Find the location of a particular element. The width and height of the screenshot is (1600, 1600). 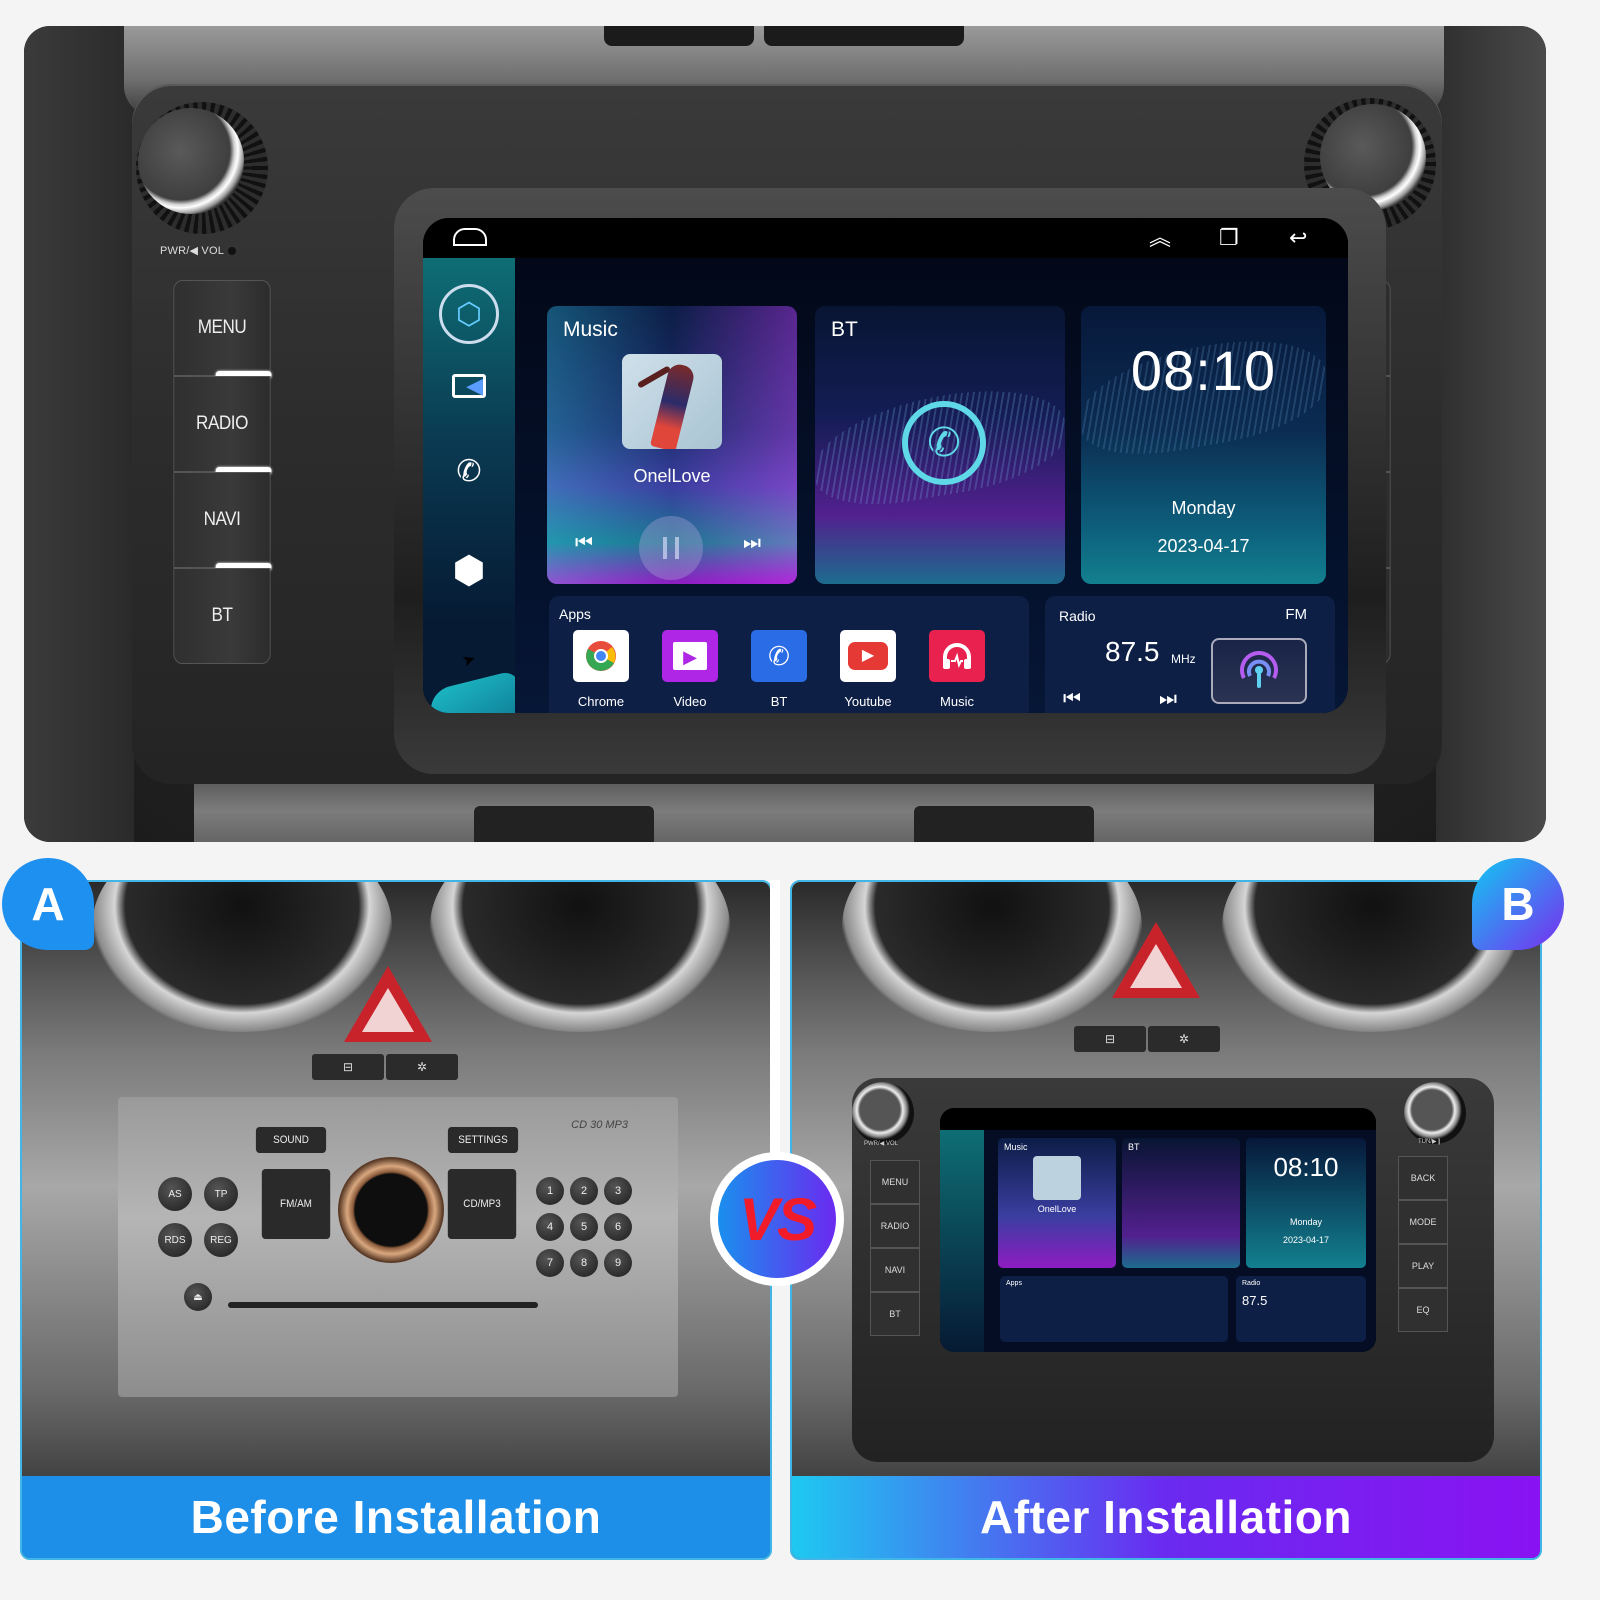

mini-dock is located at coordinates (962, 1241).